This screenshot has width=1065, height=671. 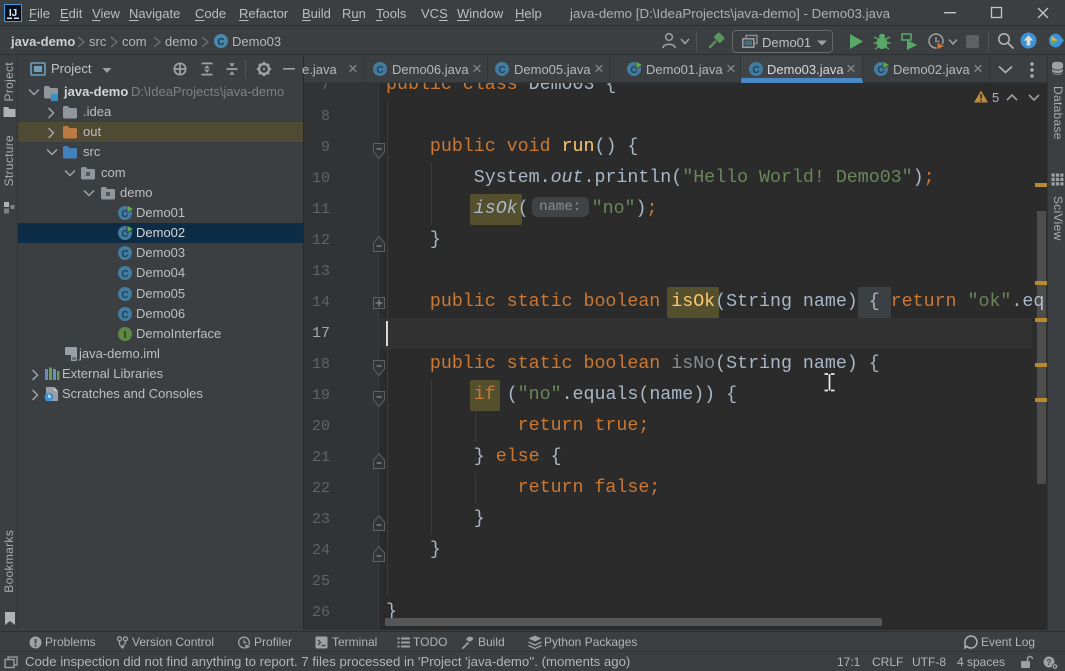 I want to click on svg-text: 5, so click(x=995, y=97).